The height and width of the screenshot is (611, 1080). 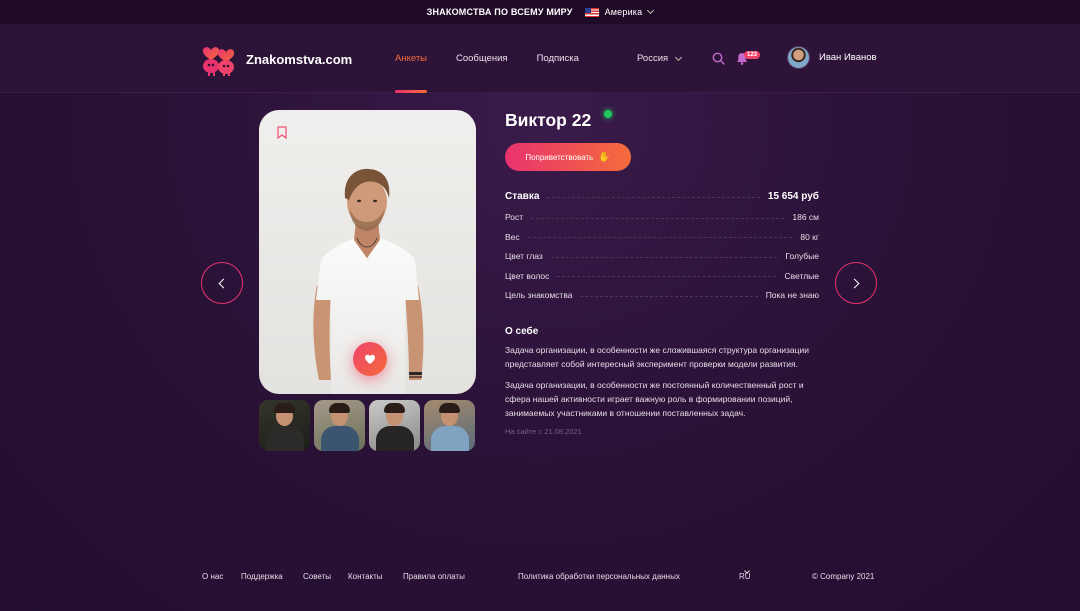 What do you see at coordinates (558, 58) in the screenshot?
I see `nav-subscription: Подписка` at bounding box center [558, 58].